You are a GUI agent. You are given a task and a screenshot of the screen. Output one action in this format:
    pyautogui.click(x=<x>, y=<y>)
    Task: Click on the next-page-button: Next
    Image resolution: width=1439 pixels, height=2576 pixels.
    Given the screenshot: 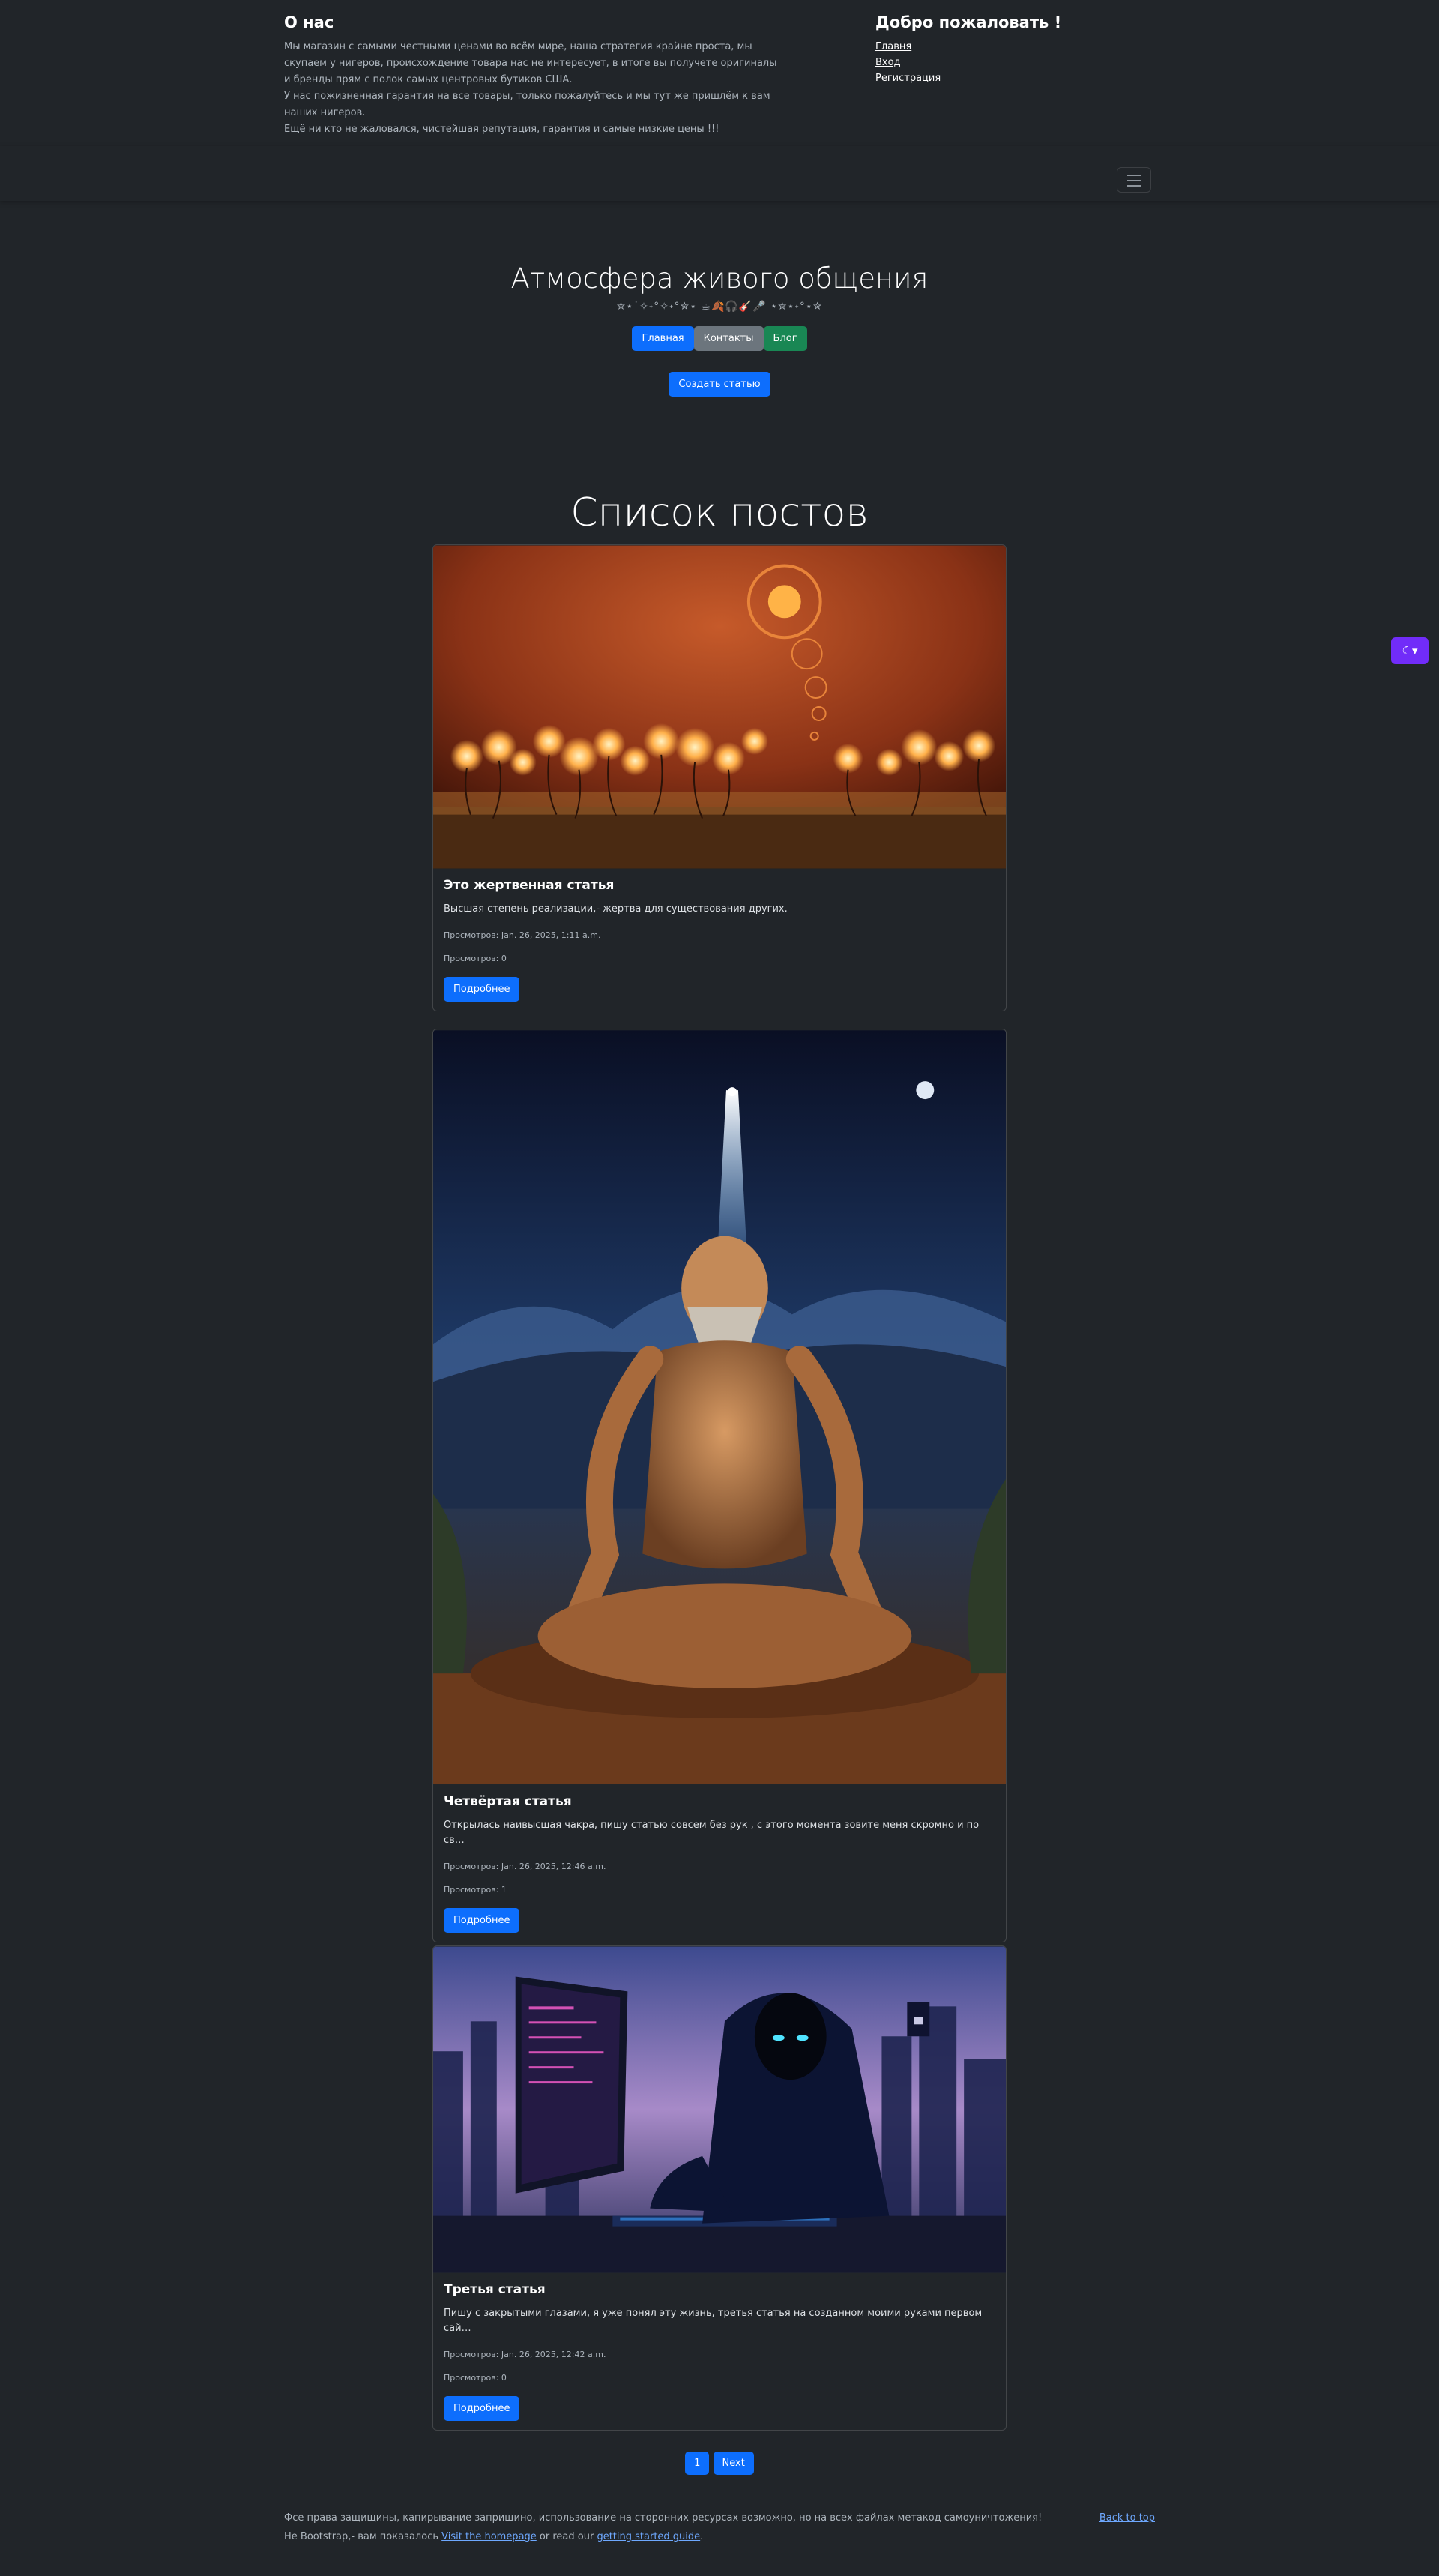 What is the action you would take?
    pyautogui.click(x=733, y=2463)
    